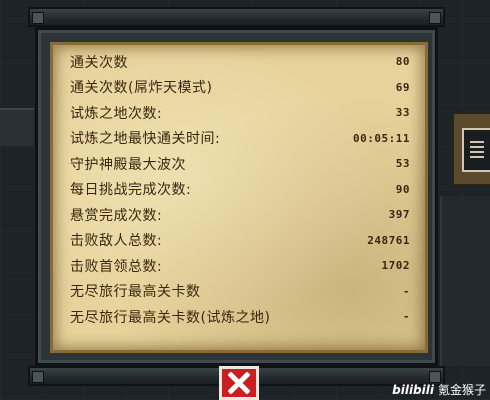 This screenshot has height=400, width=490. Describe the element at coordinates (145, 139) in the screenshot. I see `stat-label: 试炼之地最快通关时间:` at that location.